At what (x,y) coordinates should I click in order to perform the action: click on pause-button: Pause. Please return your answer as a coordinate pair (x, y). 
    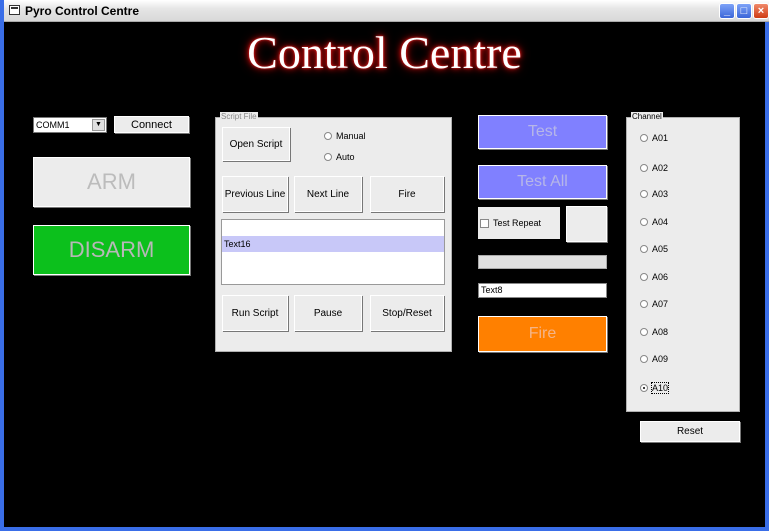
    Looking at the image, I should click on (328, 313).